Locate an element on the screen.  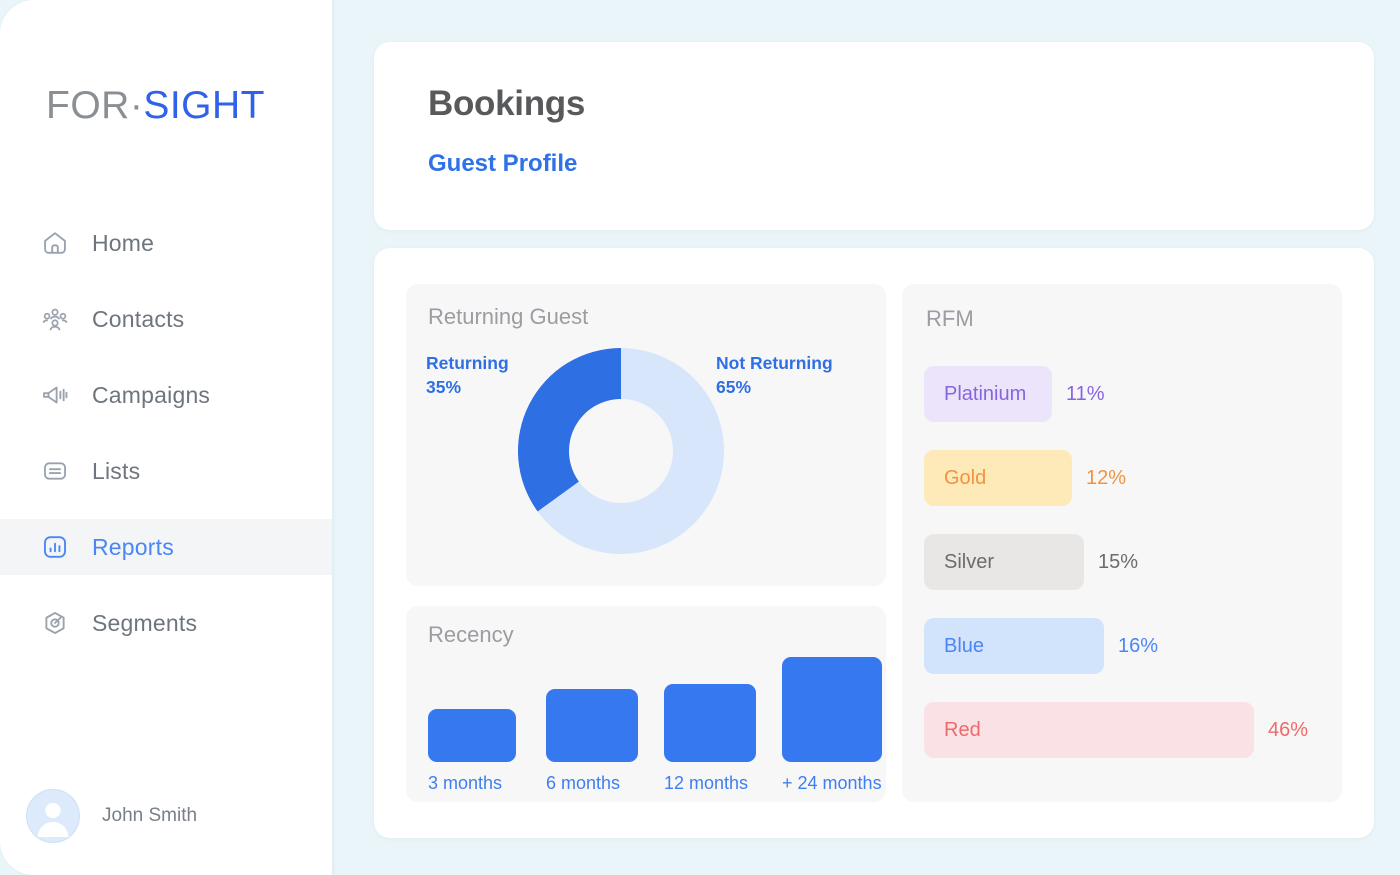
returning-guest-donut-chart is located at coordinates (621, 451).